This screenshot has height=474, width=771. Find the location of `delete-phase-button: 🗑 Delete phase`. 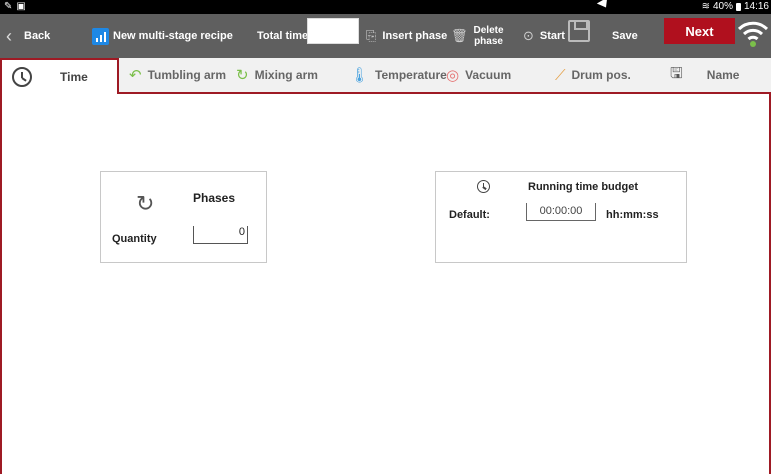

delete-phase-button: 🗑 Delete phase is located at coordinates (477, 36).